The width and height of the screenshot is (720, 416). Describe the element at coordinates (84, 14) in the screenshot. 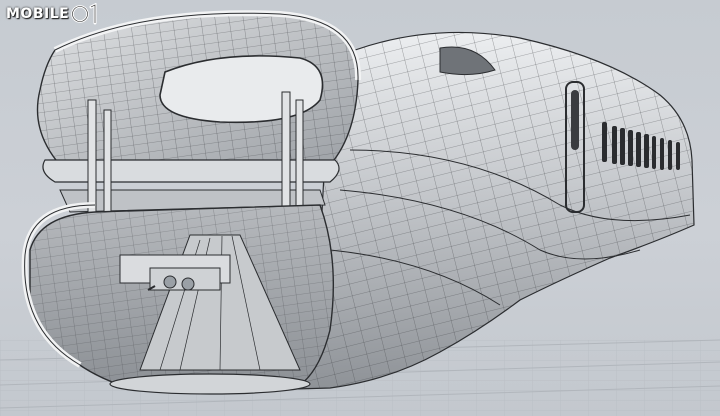

I see `mobile01-logo-icon` at that location.